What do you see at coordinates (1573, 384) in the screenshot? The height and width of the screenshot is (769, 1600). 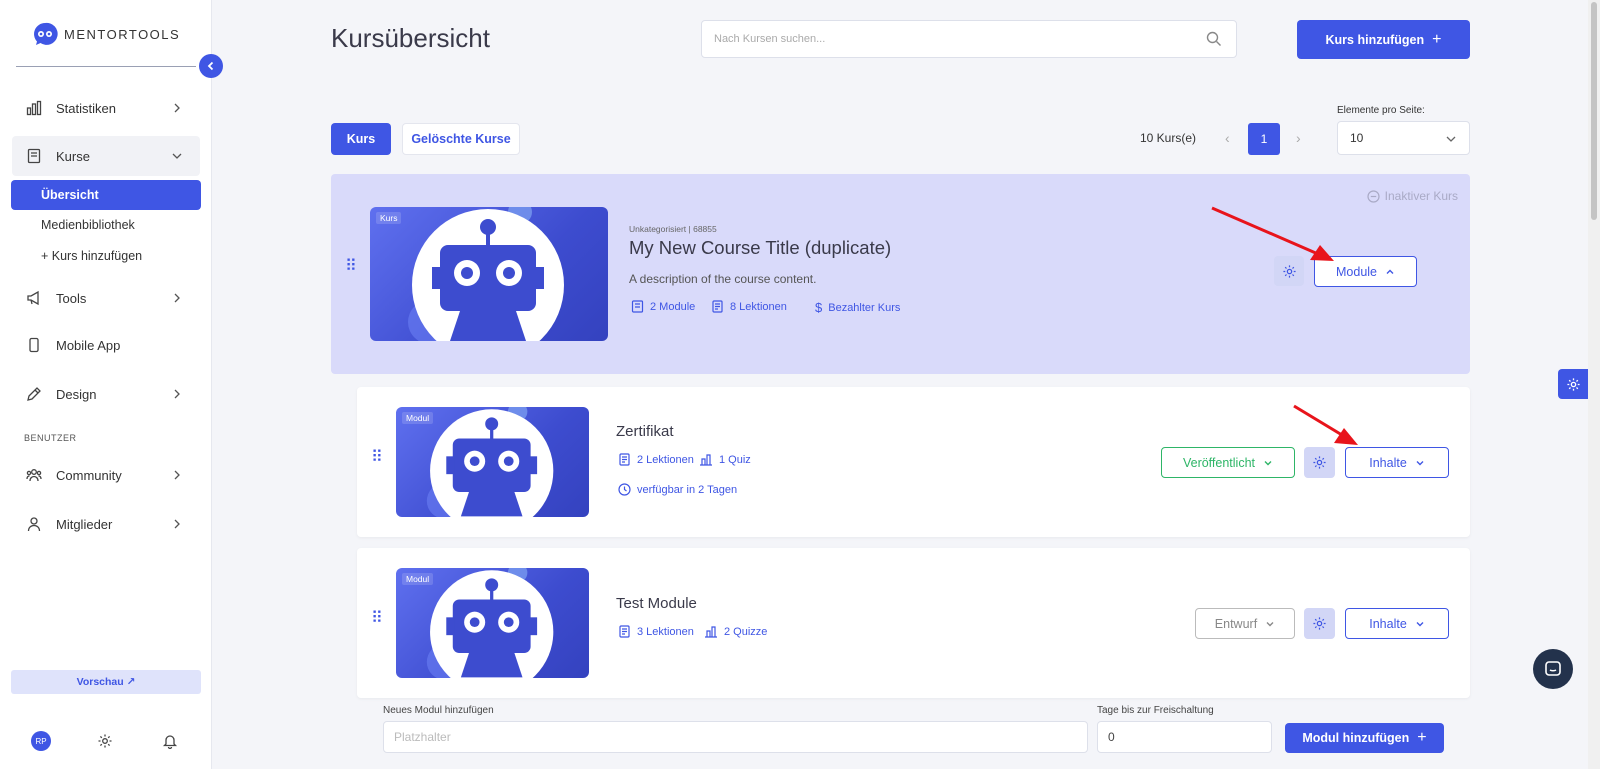 I see `floating-settings-button` at bounding box center [1573, 384].